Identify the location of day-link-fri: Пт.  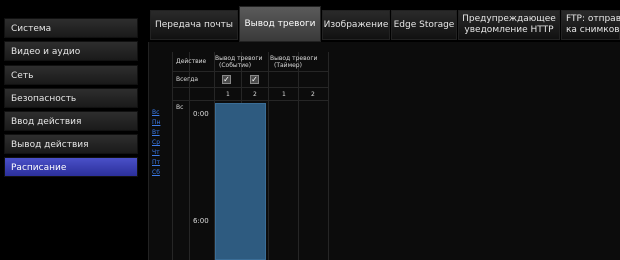
(159, 163).